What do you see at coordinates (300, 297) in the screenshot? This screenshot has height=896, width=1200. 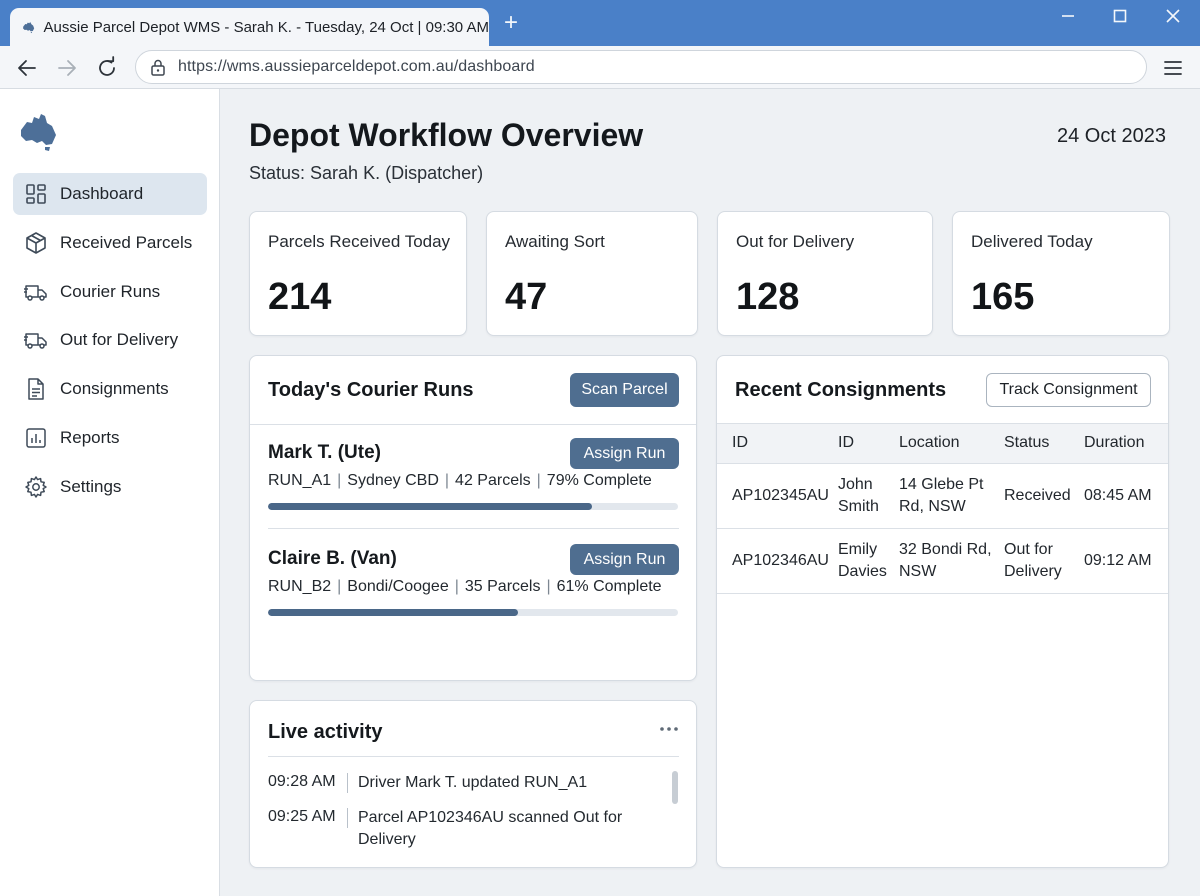 I see `stat-value: 214` at bounding box center [300, 297].